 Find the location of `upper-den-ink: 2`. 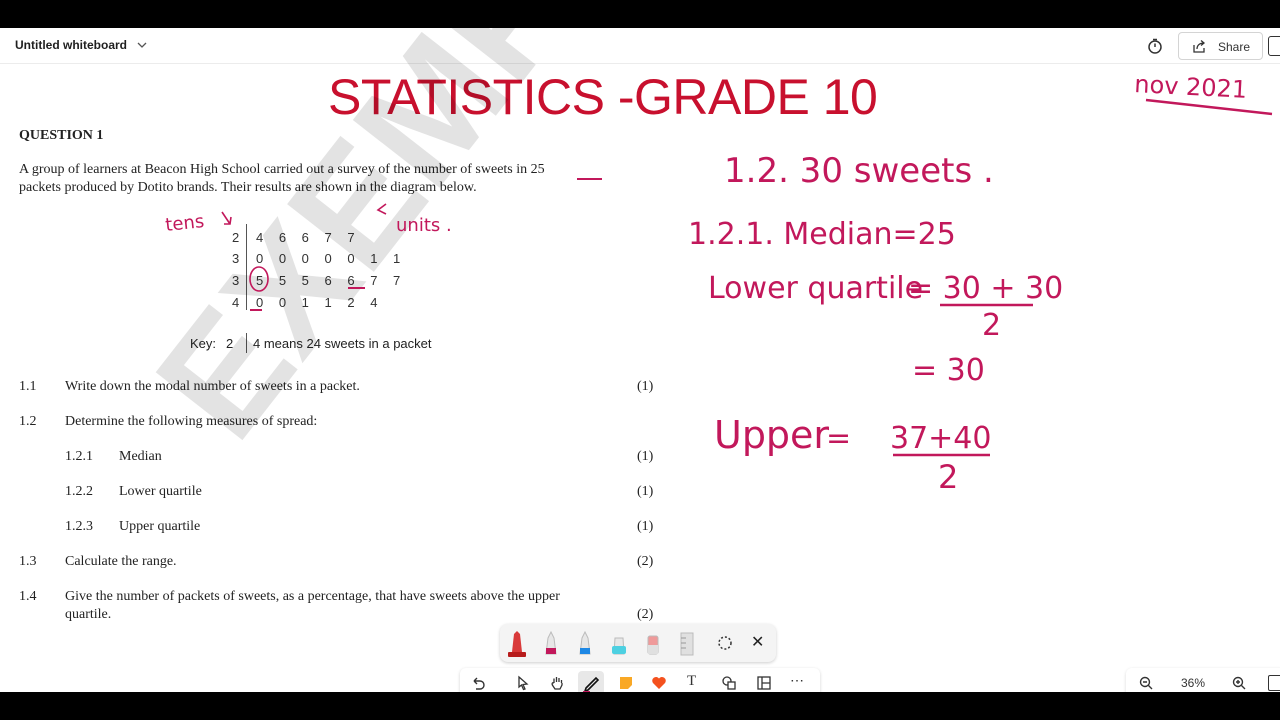

upper-den-ink: 2 is located at coordinates (948, 477).